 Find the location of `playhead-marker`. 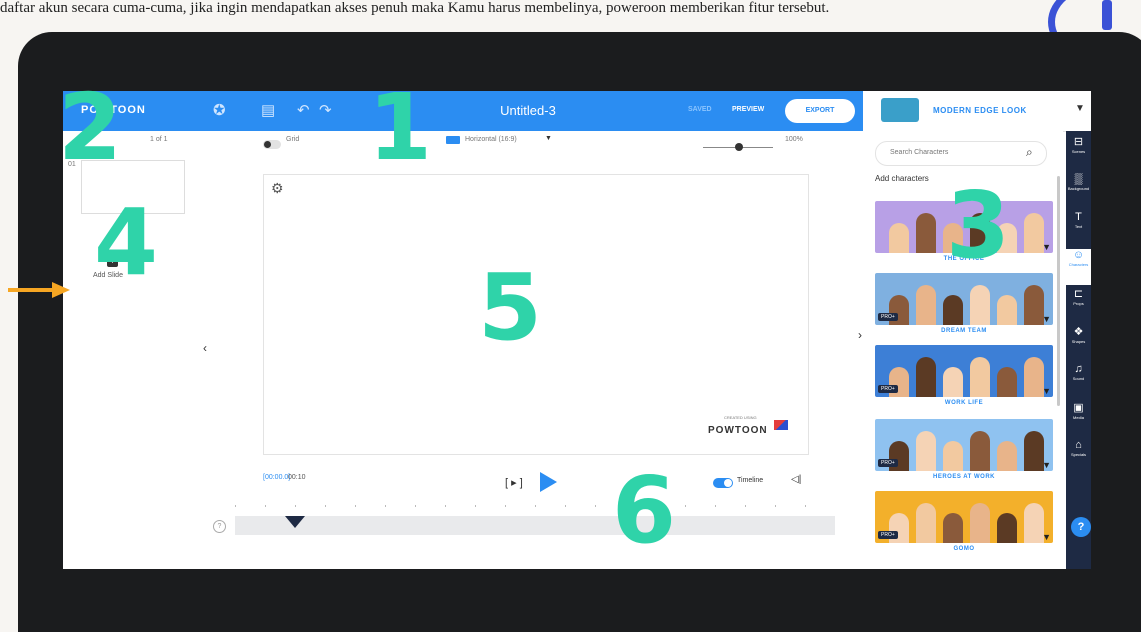

playhead-marker is located at coordinates (295, 522).